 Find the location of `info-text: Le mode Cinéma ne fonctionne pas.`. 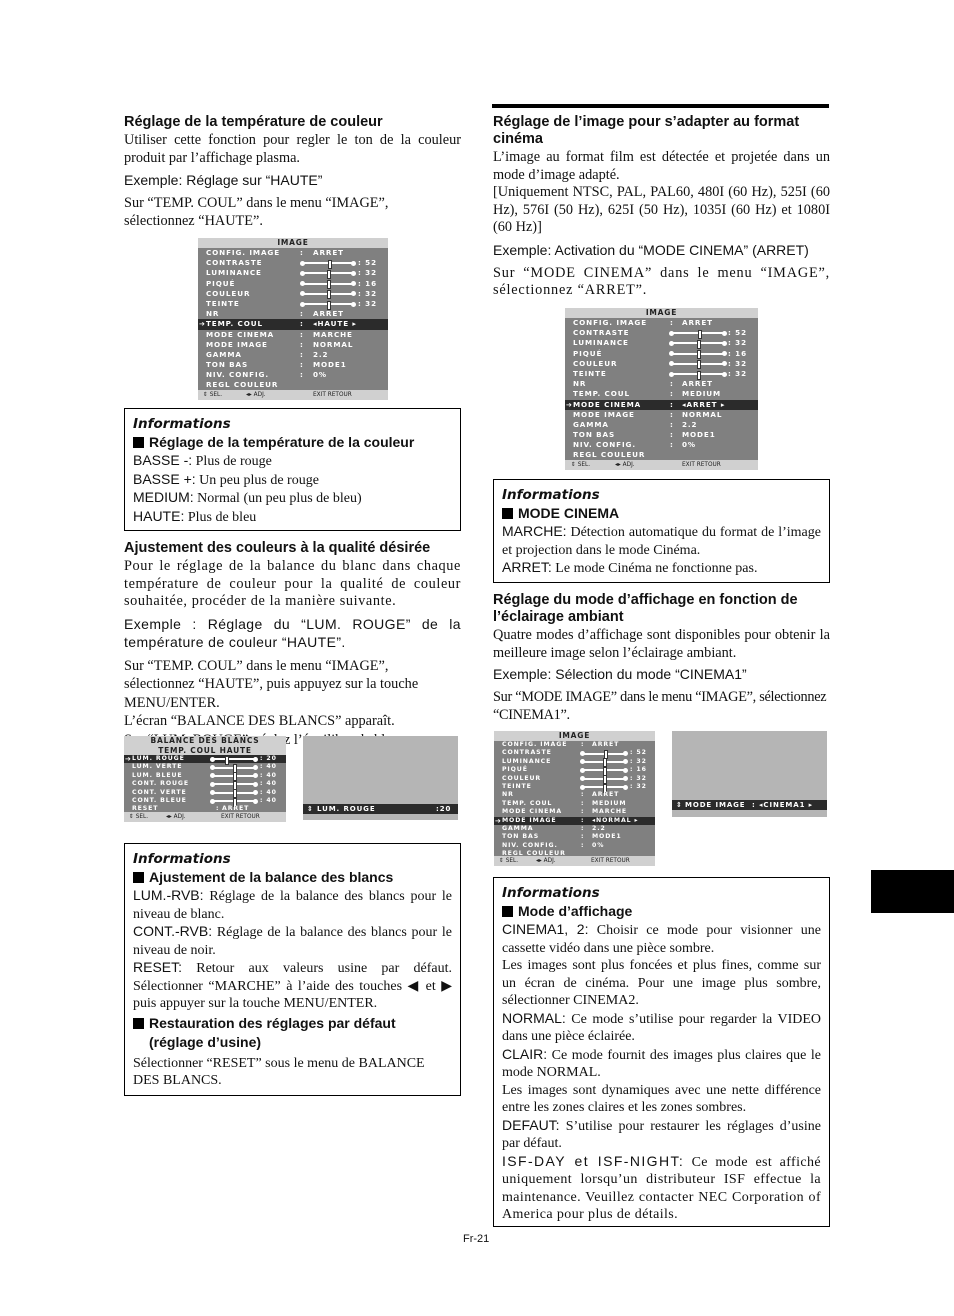

info-text: Le mode Cinéma ne fonctionne pas. is located at coordinates (654, 568).